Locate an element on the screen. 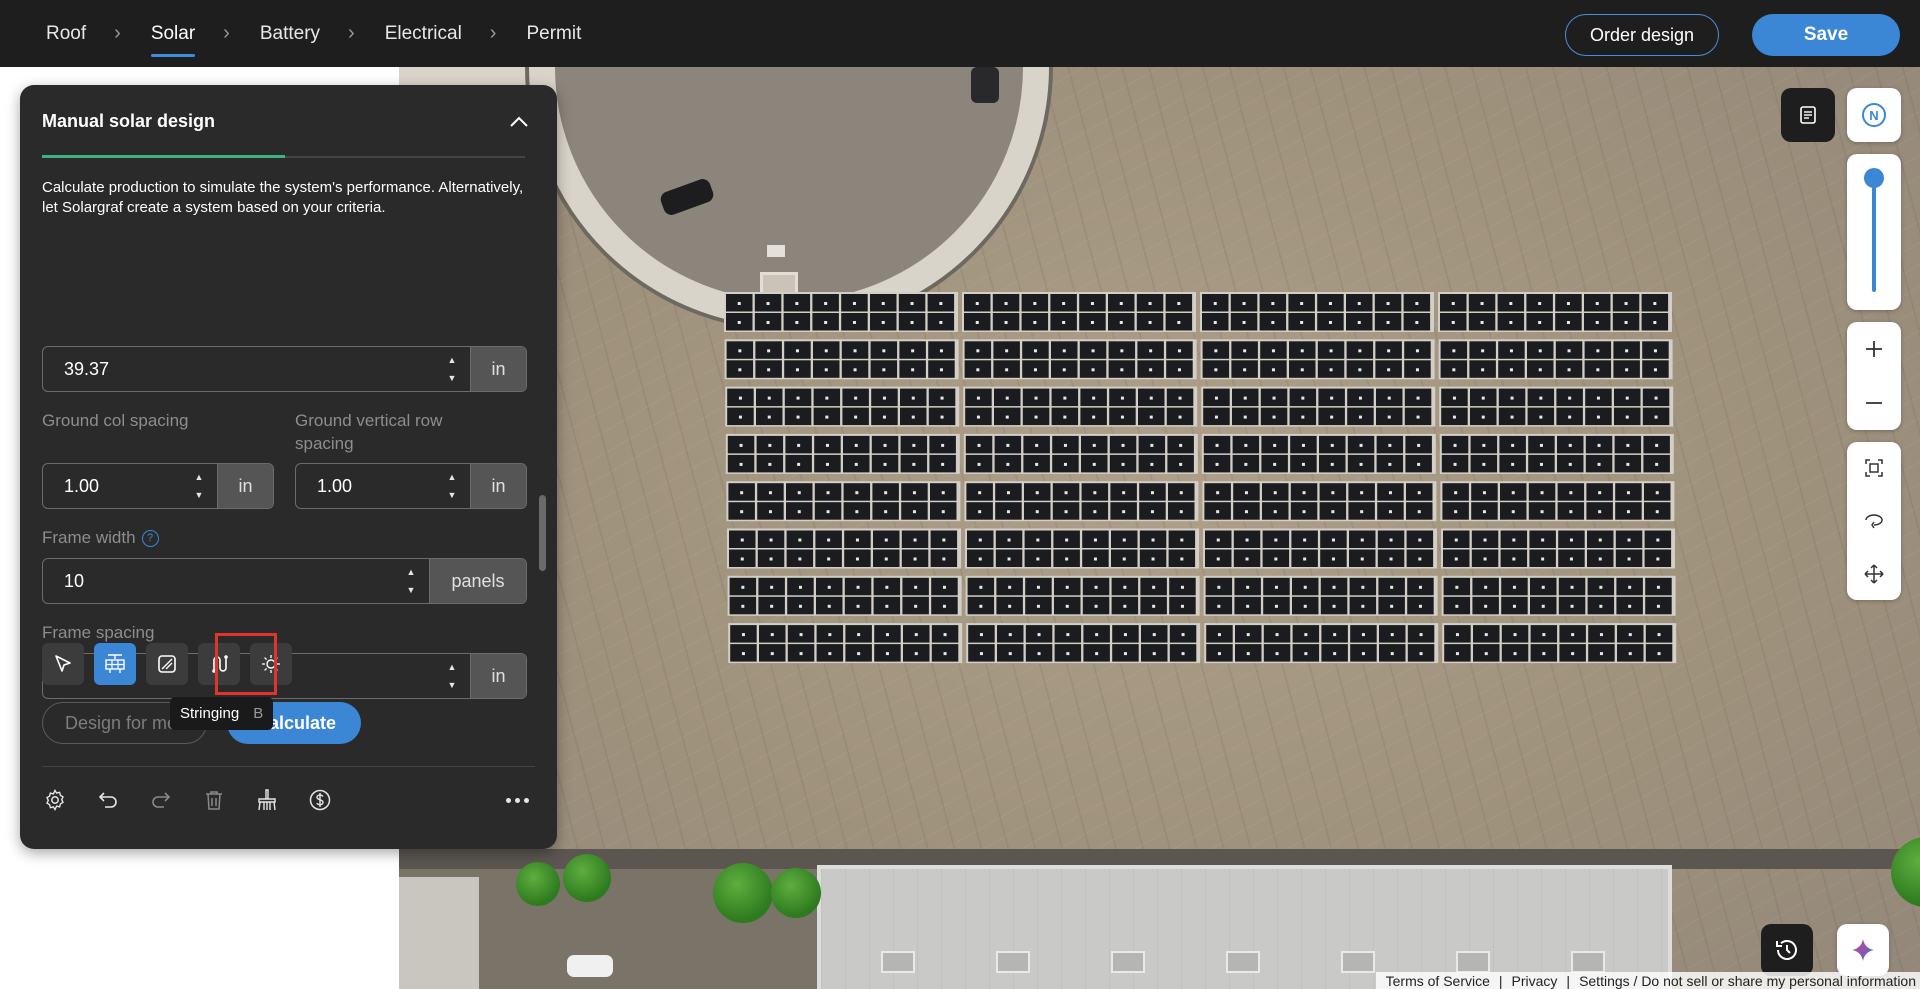 The width and height of the screenshot is (1920, 989). more-options-icon is located at coordinates (519, 800).